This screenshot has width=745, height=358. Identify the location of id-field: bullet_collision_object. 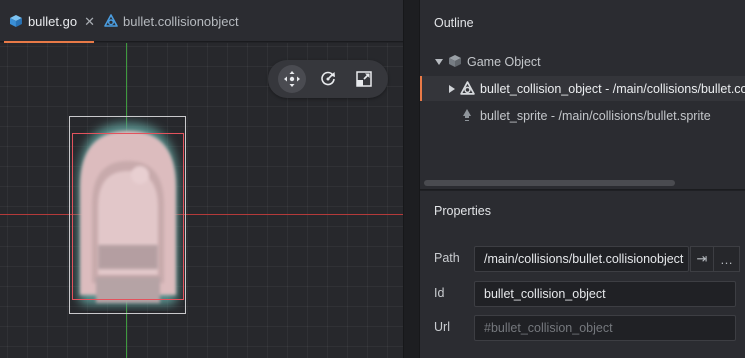
(605, 294).